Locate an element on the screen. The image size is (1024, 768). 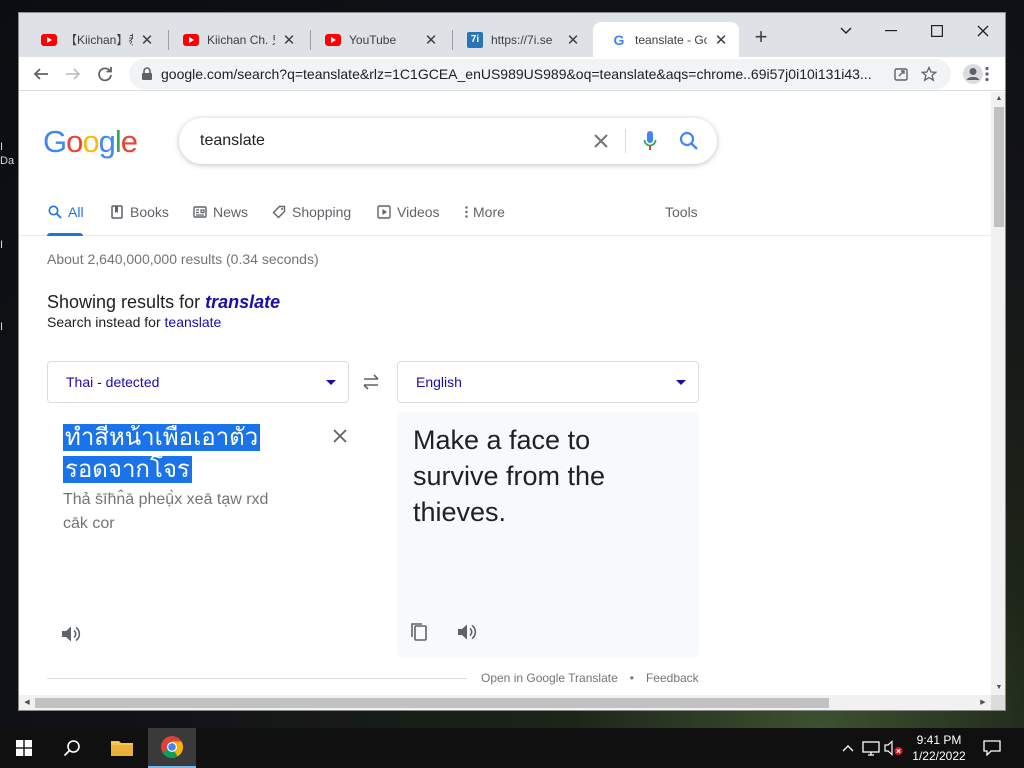
original-query-link: teanslate is located at coordinates (193, 322).